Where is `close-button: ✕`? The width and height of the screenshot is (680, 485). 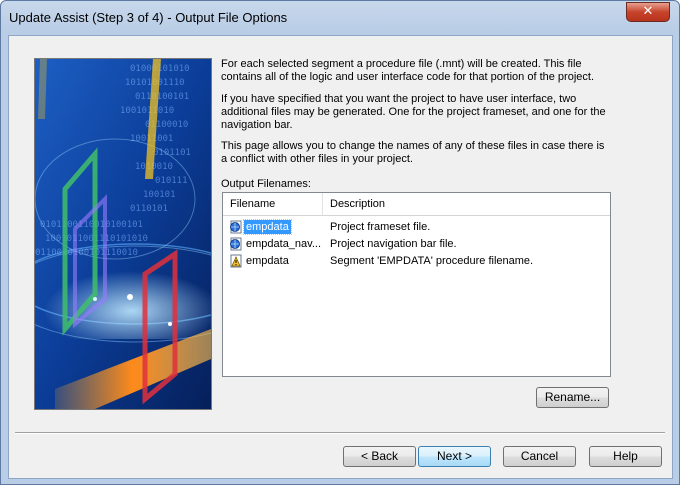 close-button: ✕ is located at coordinates (648, 12).